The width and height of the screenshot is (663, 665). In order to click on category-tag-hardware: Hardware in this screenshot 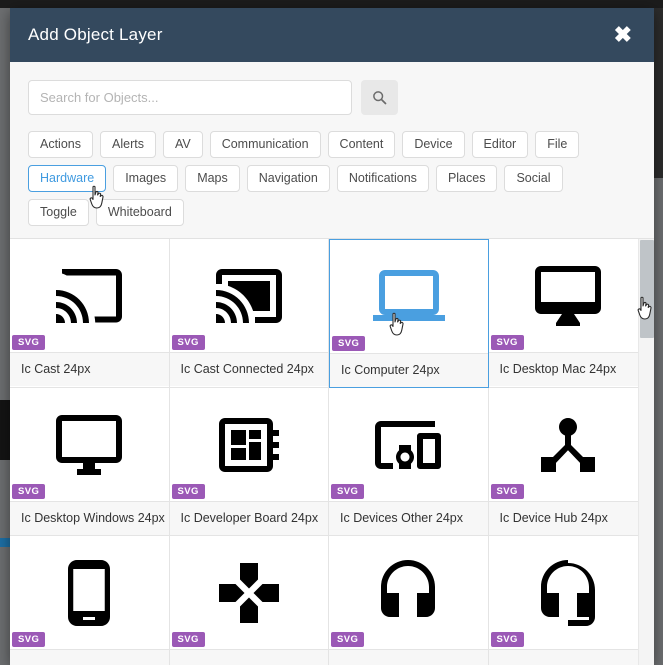, I will do `click(67, 178)`.